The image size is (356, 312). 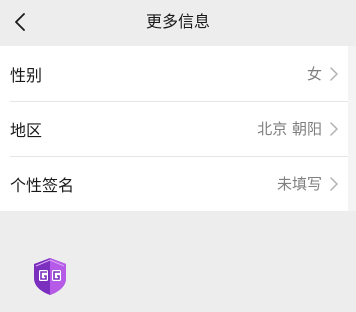 I want to click on region-value: 北京 朝阳, so click(x=289, y=129).